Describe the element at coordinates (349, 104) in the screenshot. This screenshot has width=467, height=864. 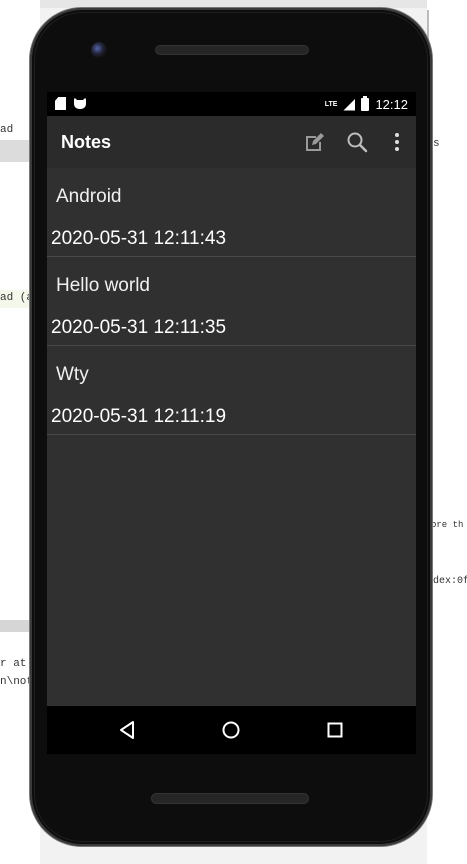
I see `signal-icon` at that location.